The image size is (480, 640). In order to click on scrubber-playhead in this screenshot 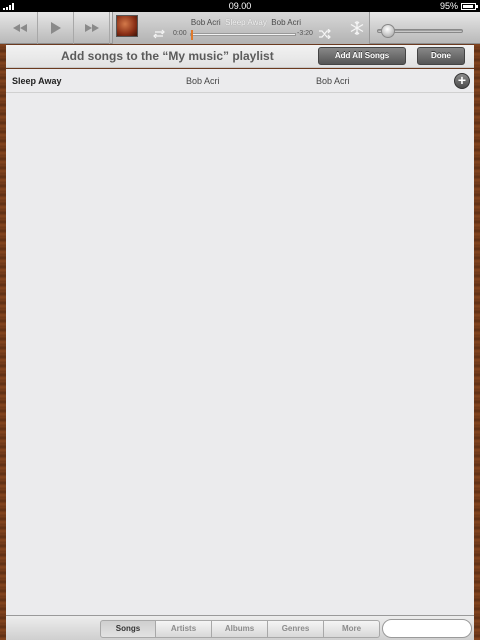, I will do `click(192, 35)`.